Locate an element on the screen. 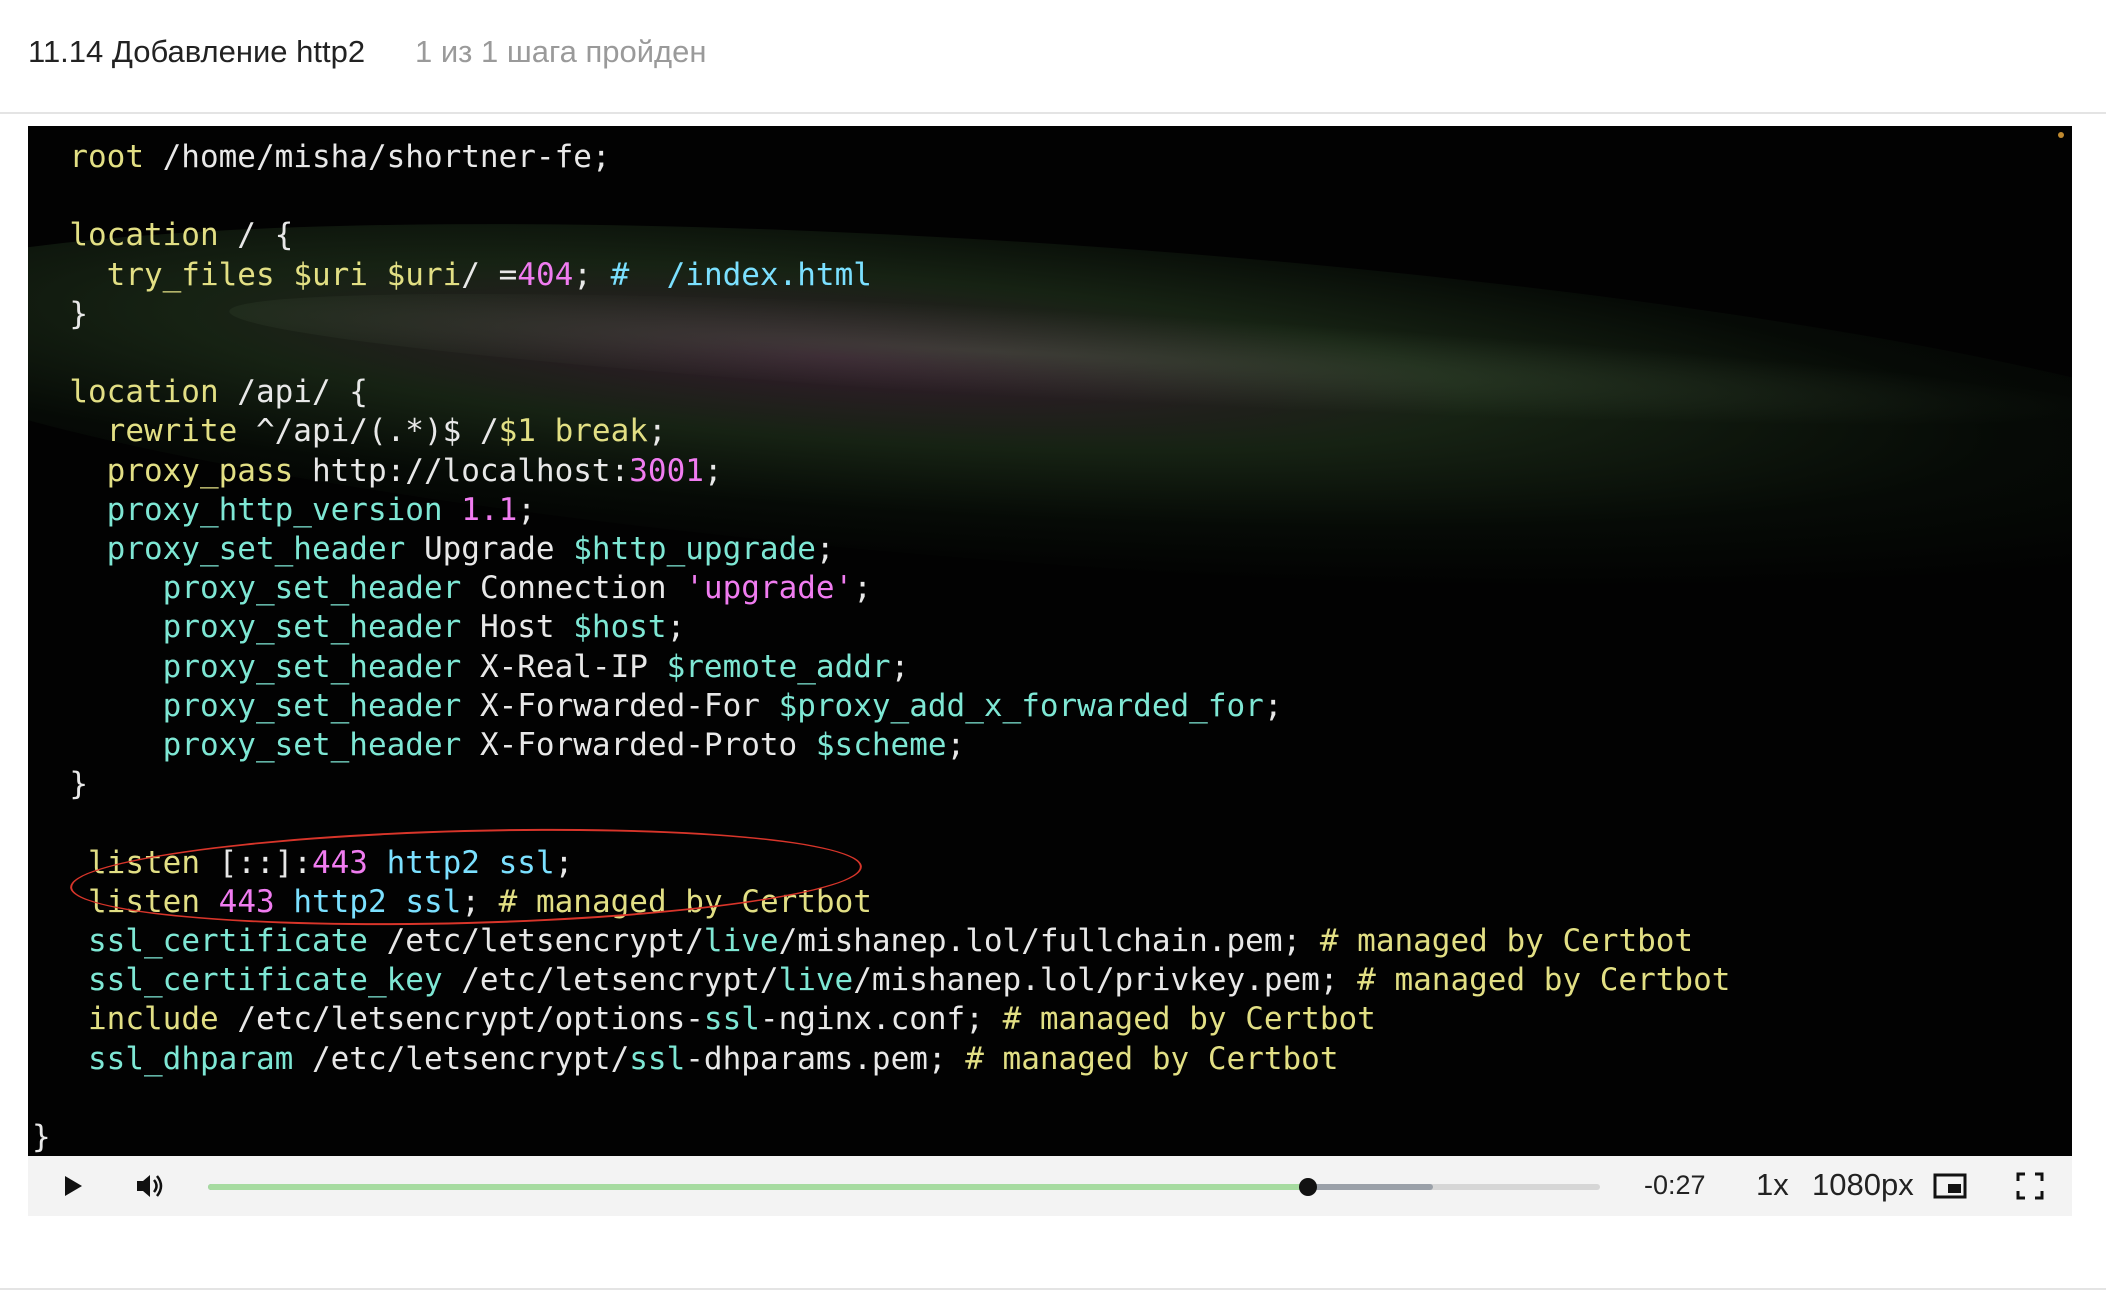  code-line: location / { is located at coordinates (162, 235).